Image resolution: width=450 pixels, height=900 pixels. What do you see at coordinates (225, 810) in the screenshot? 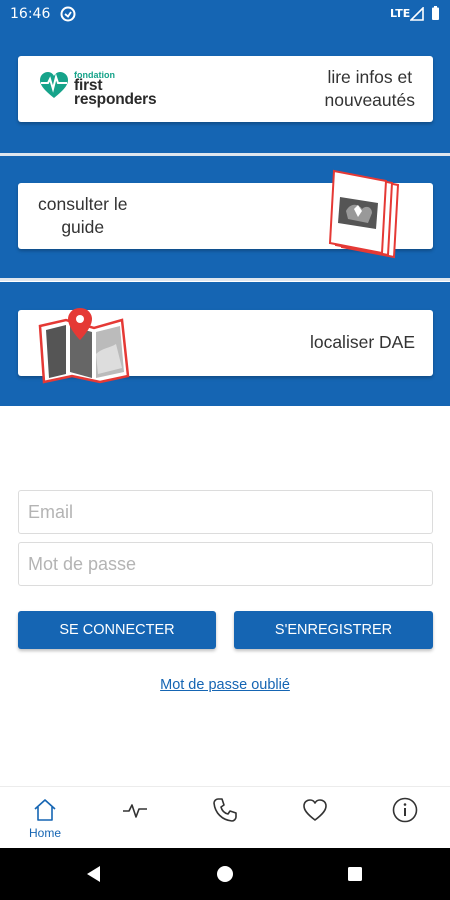
I see `phone-icon` at bounding box center [225, 810].